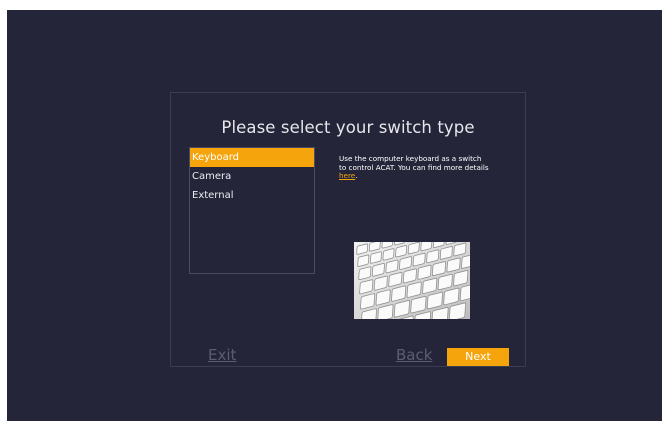 The width and height of the screenshot is (669, 423). I want to click on details-link: here, so click(347, 175).